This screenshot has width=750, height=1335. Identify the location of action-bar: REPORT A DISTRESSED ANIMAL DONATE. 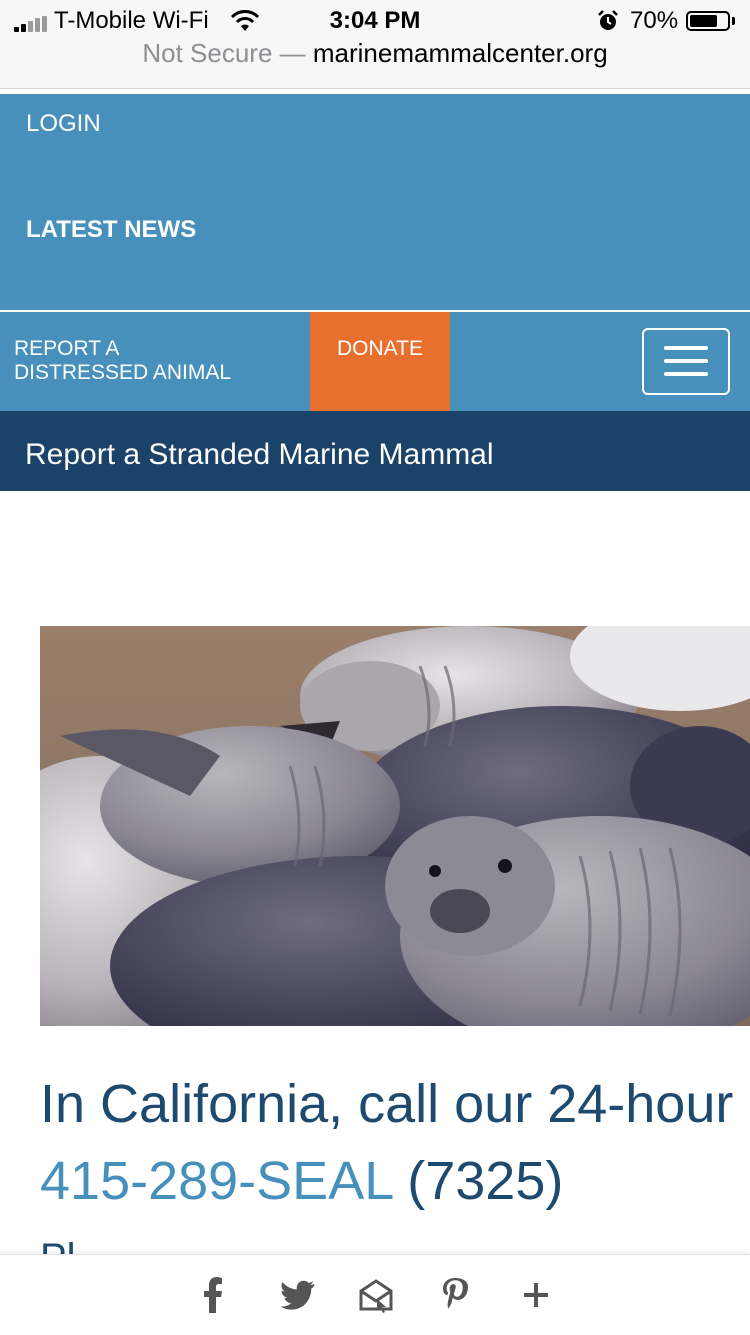
(375, 361).